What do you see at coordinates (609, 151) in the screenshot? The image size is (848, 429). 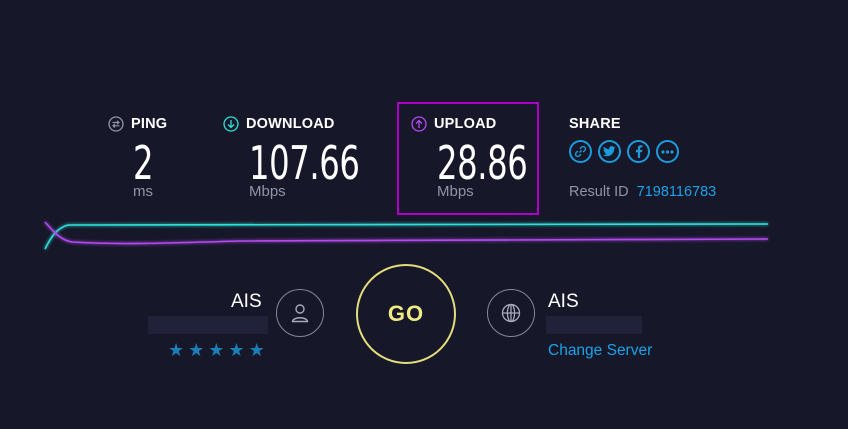 I see `twitter-icon` at bounding box center [609, 151].